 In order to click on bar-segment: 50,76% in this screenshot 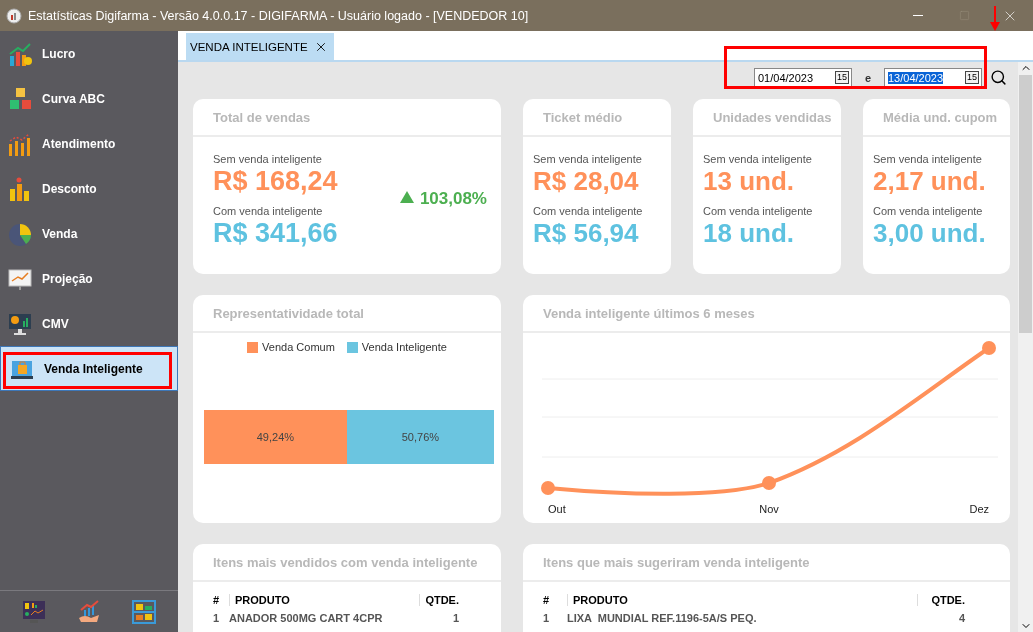, I will do `click(420, 437)`.